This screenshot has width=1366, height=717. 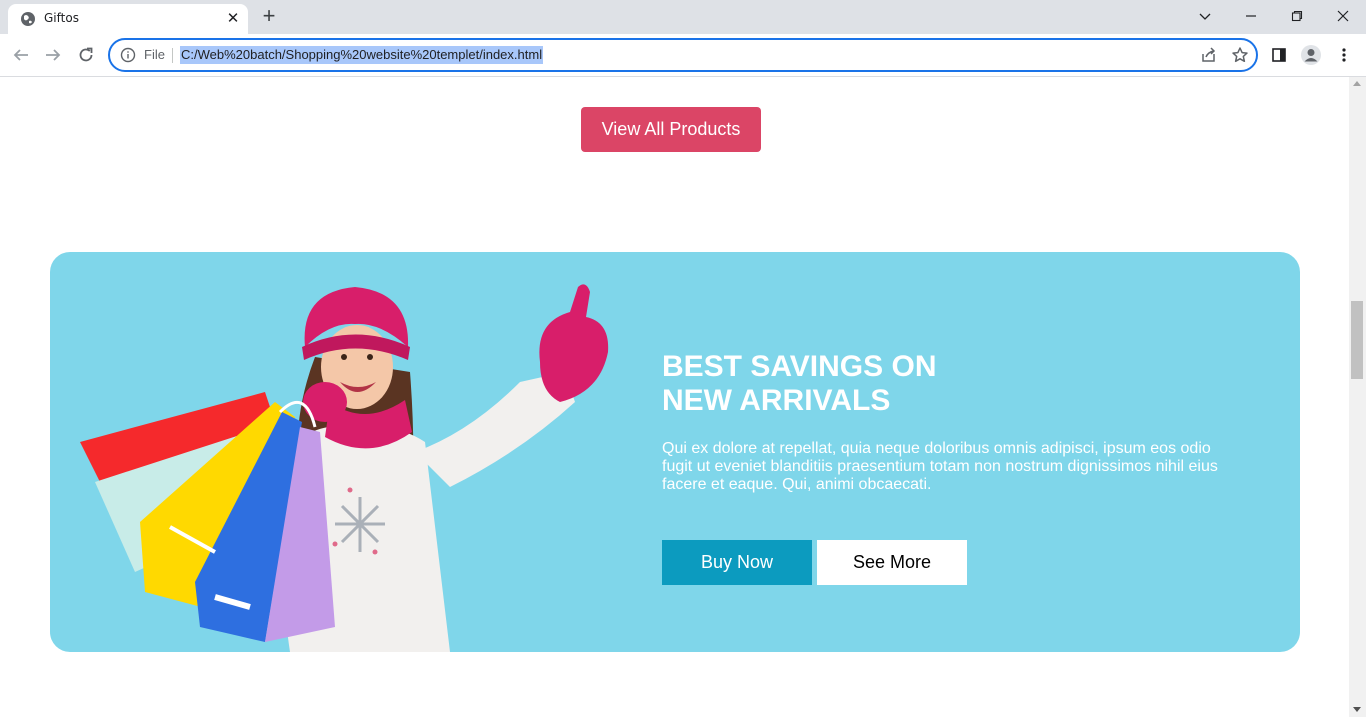 I want to click on restore-icon, so click(x=1297, y=15).